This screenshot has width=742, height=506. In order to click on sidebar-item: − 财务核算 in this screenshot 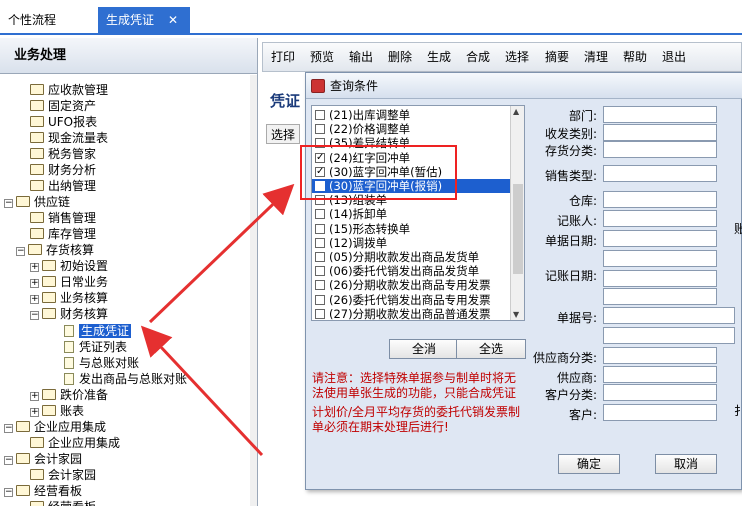, I will do `click(69, 314)`.